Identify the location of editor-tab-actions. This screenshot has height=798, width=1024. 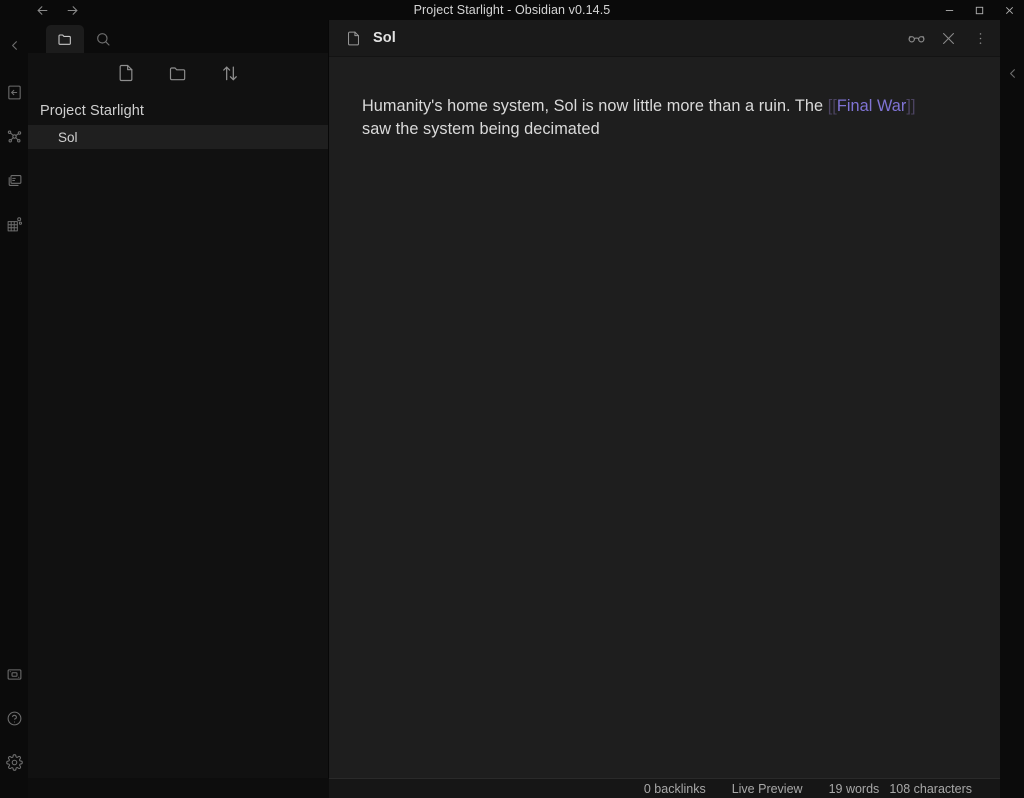
(948, 38).